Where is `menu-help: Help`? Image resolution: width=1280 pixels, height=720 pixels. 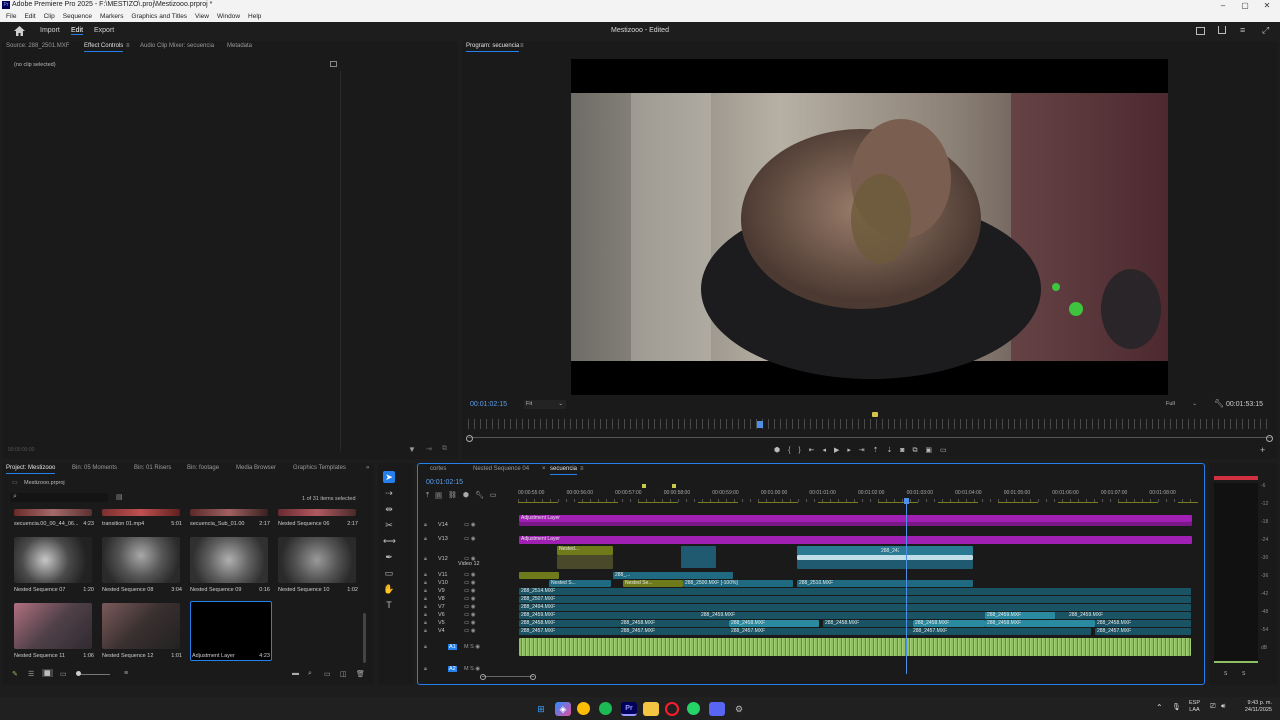
menu-help: Help is located at coordinates (254, 16).